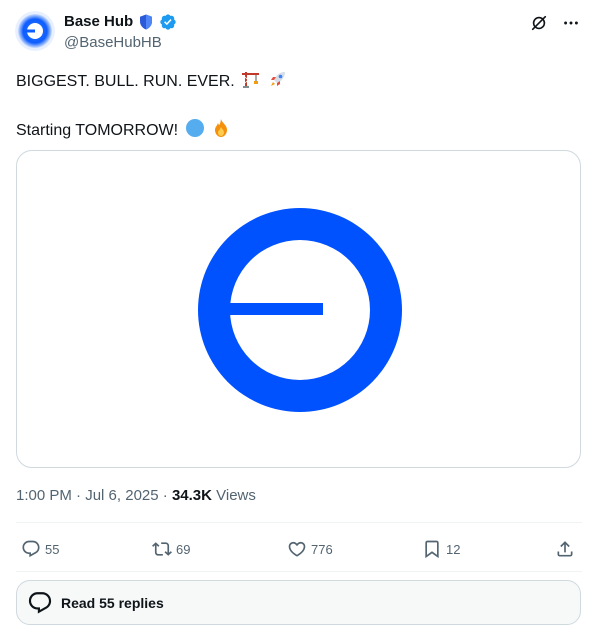  Describe the element at coordinates (112, 602) in the screenshot. I see `read-replies-label: Read 55 replies` at that location.